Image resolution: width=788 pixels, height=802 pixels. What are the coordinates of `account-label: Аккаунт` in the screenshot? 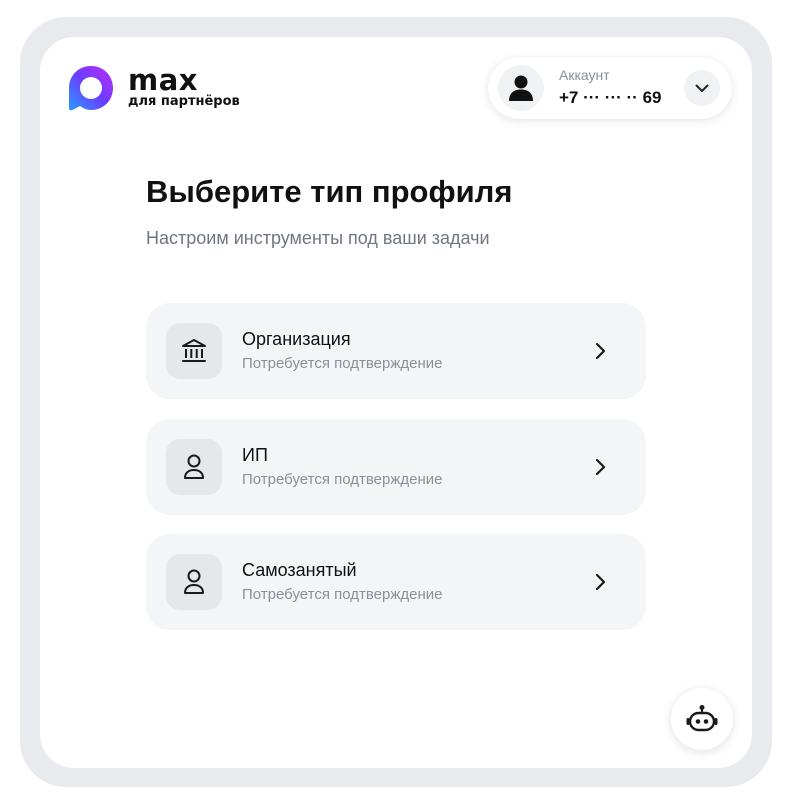 It's located at (584, 75).